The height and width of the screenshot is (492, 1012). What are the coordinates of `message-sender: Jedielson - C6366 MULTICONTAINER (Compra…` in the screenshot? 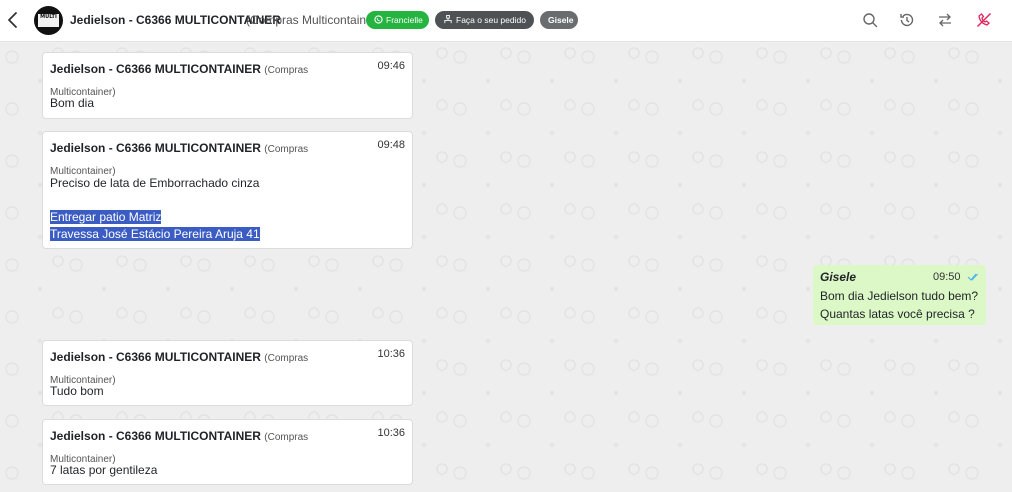 It's located at (200, 81).